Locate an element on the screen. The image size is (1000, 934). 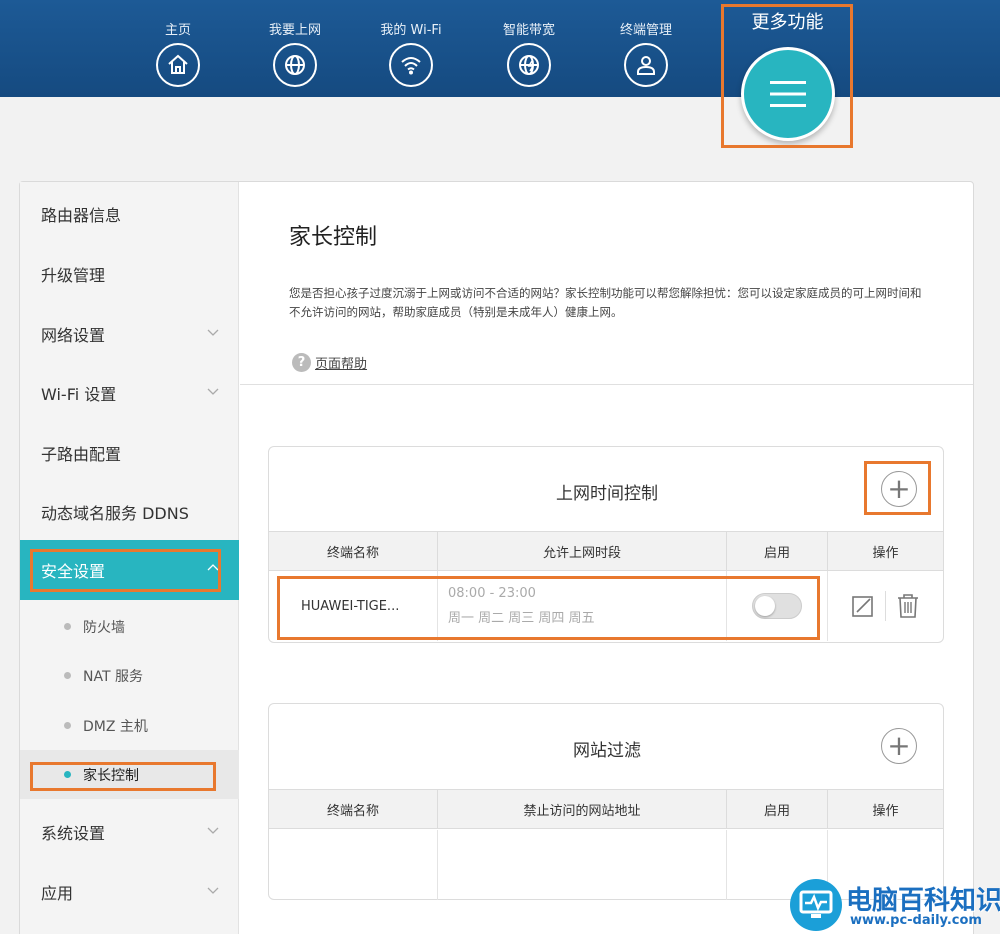
sidebar-subitem-label: 家长控制 is located at coordinates (111, 775).